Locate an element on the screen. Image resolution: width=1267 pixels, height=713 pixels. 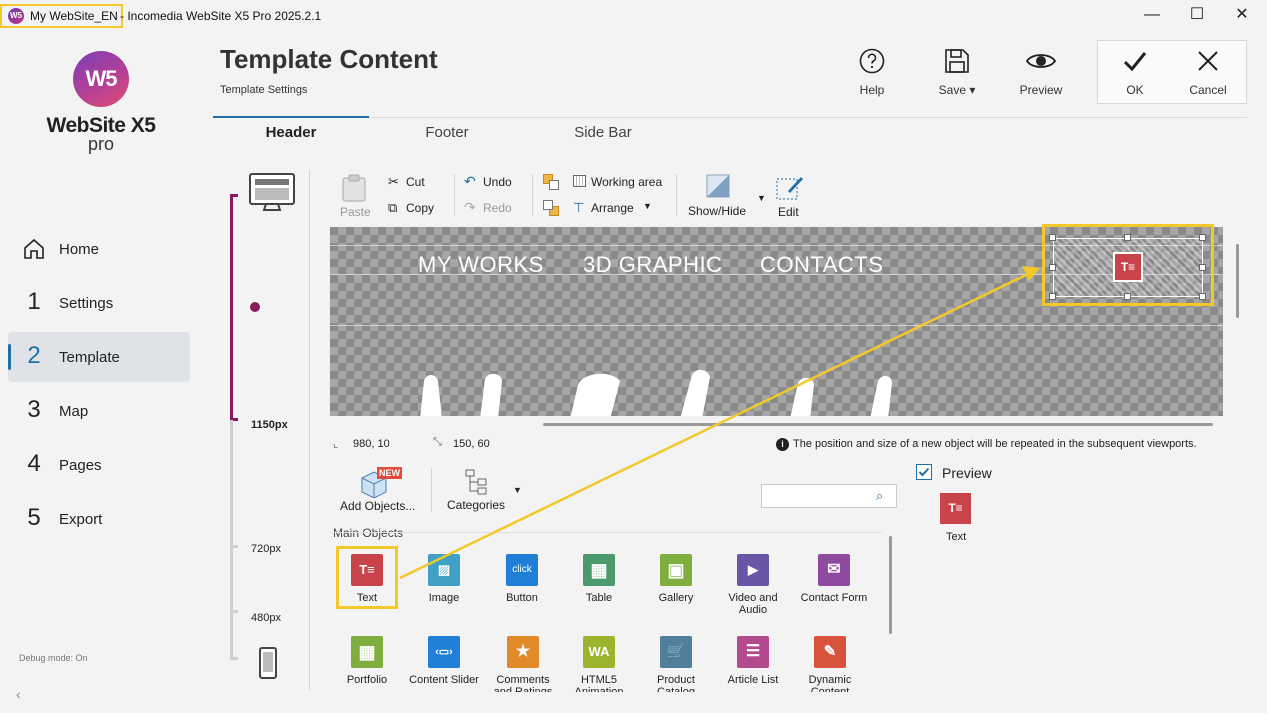
object-label: Contact Form is located at coordinates (834, 598).